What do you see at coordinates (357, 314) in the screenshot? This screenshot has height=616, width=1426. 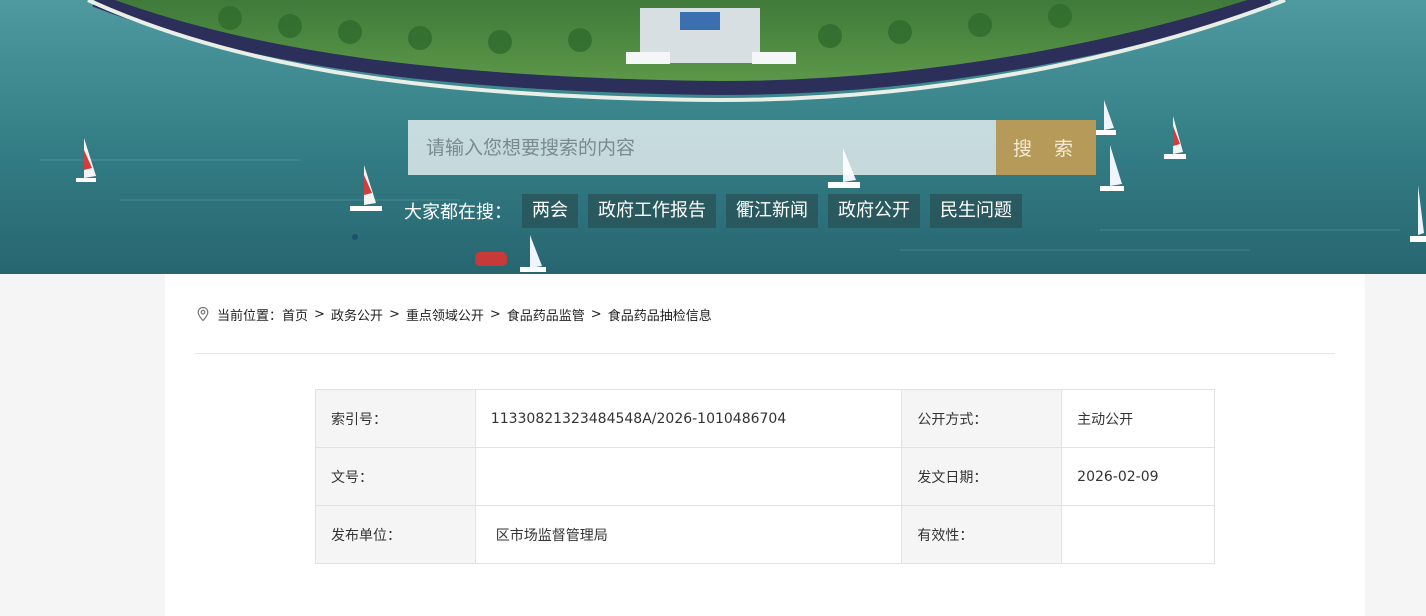 I see `breadcrumb-gov-affairs: 政务公开` at bounding box center [357, 314].